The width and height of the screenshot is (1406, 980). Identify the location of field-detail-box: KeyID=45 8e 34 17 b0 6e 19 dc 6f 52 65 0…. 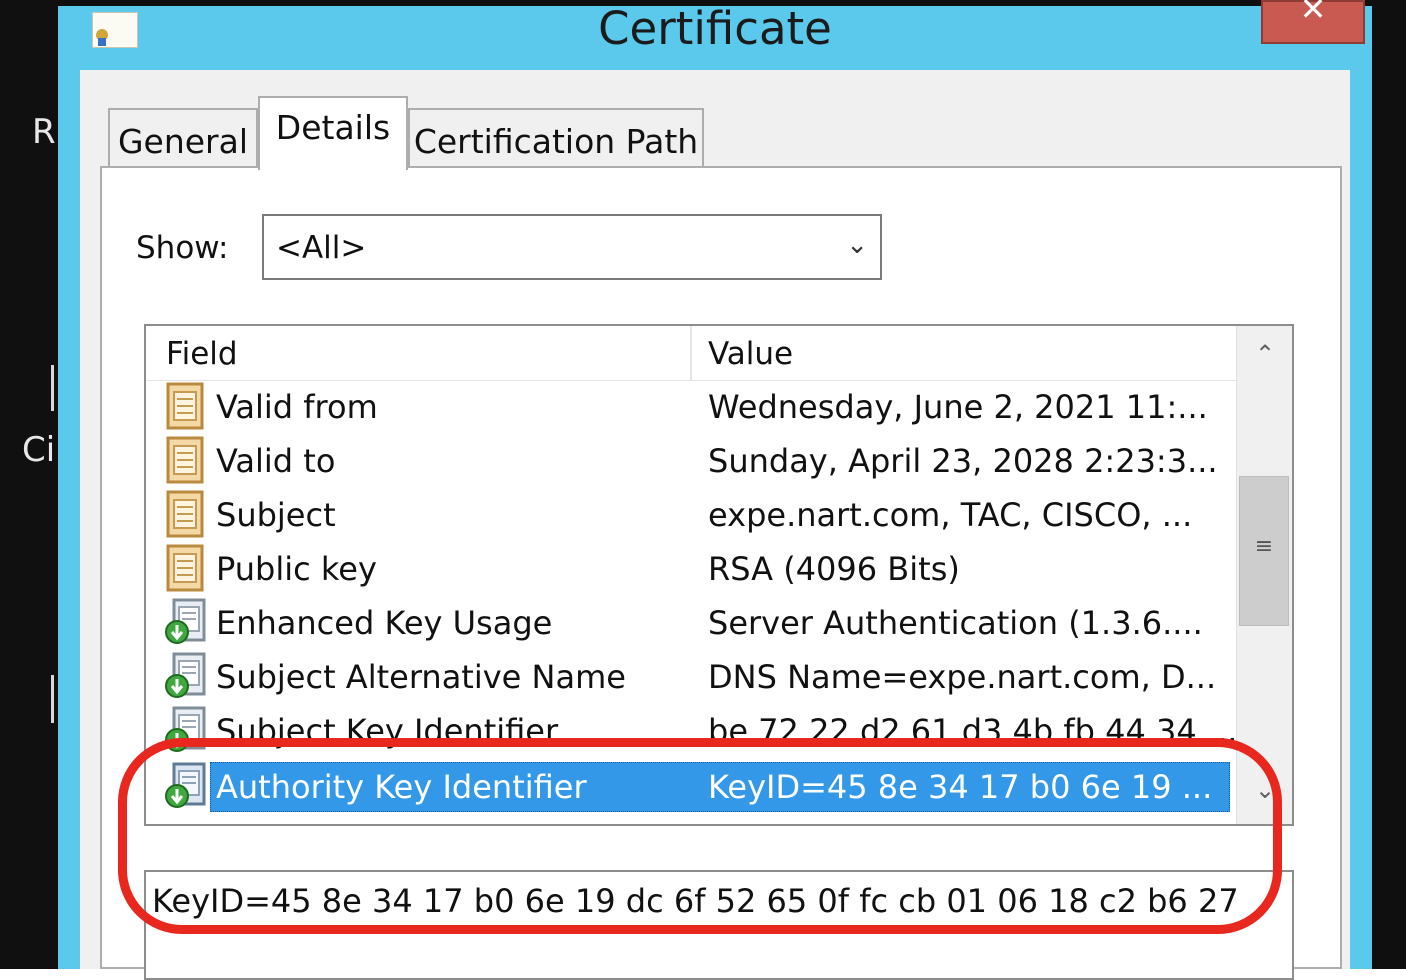
(719, 925).